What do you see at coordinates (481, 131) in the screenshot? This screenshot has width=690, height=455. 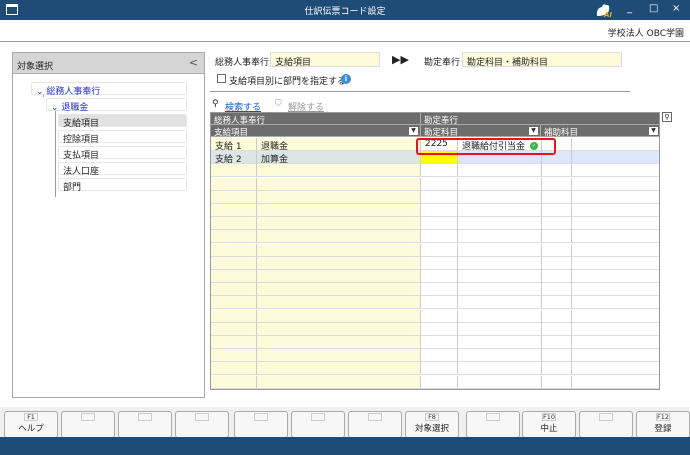 I see `col-header-account: 勘定科目 ▼` at bounding box center [481, 131].